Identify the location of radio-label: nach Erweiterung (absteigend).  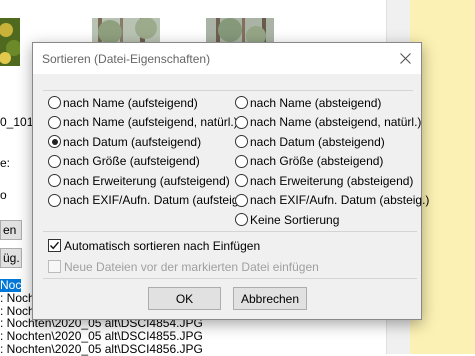
(332, 180).